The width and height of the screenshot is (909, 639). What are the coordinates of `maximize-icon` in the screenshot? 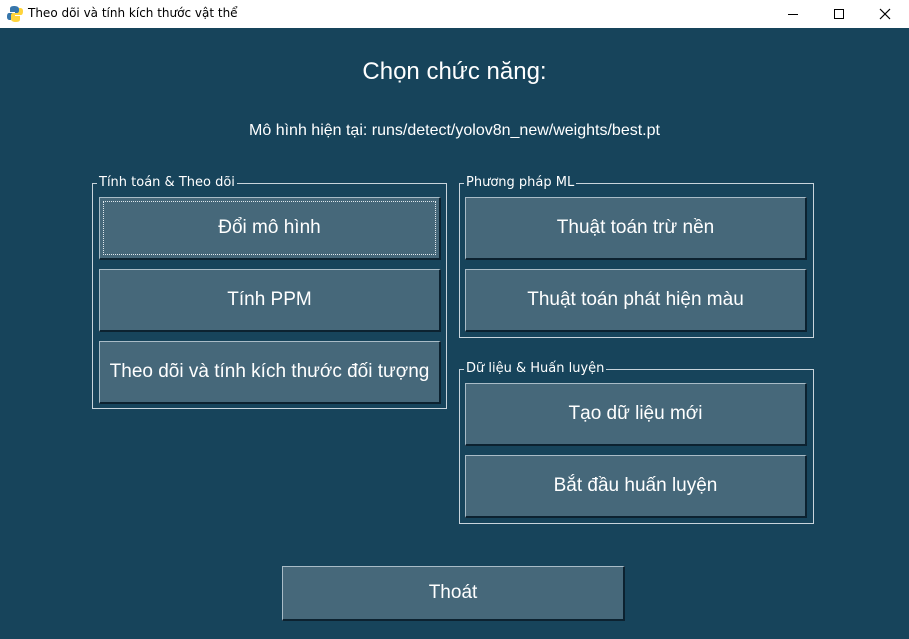 It's located at (839, 14).